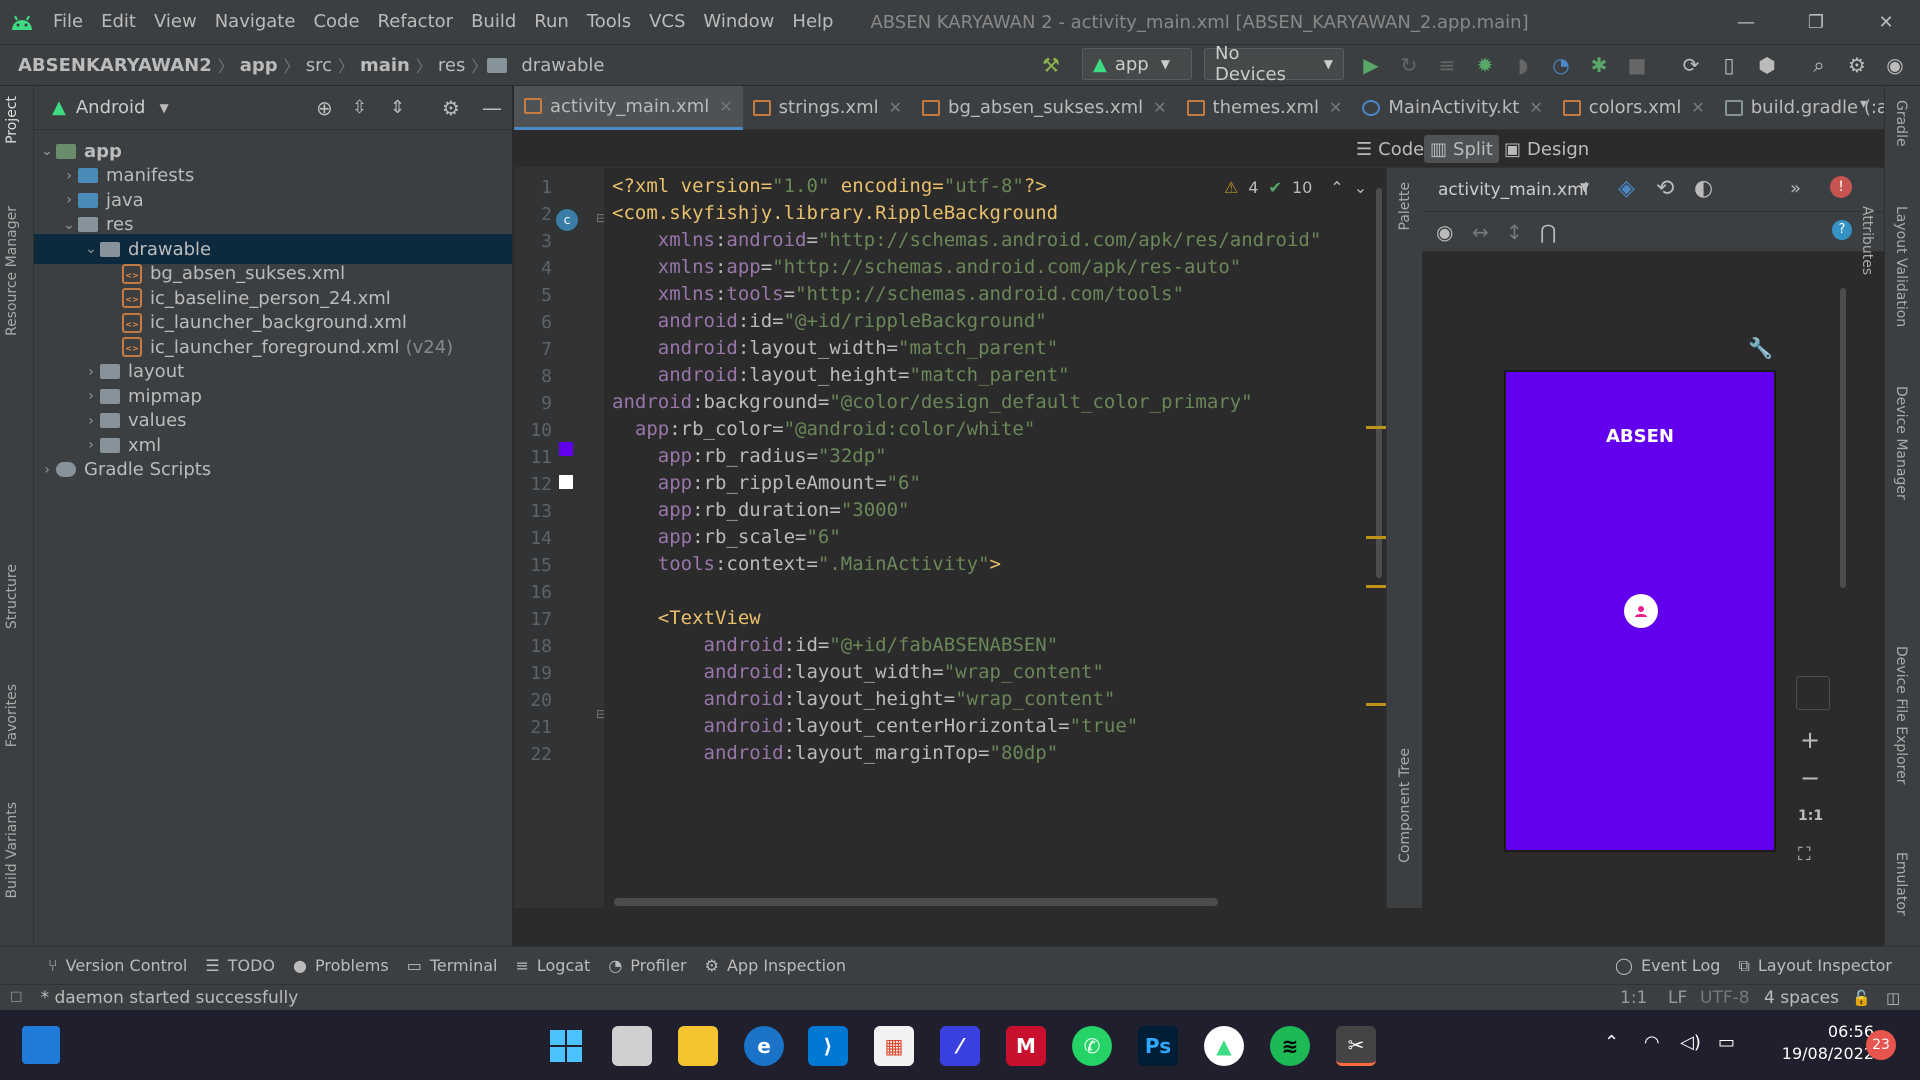  Describe the element at coordinates (240, 965) in the screenshot. I see `bottom-tool-todo: ☰ TODO` at that location.